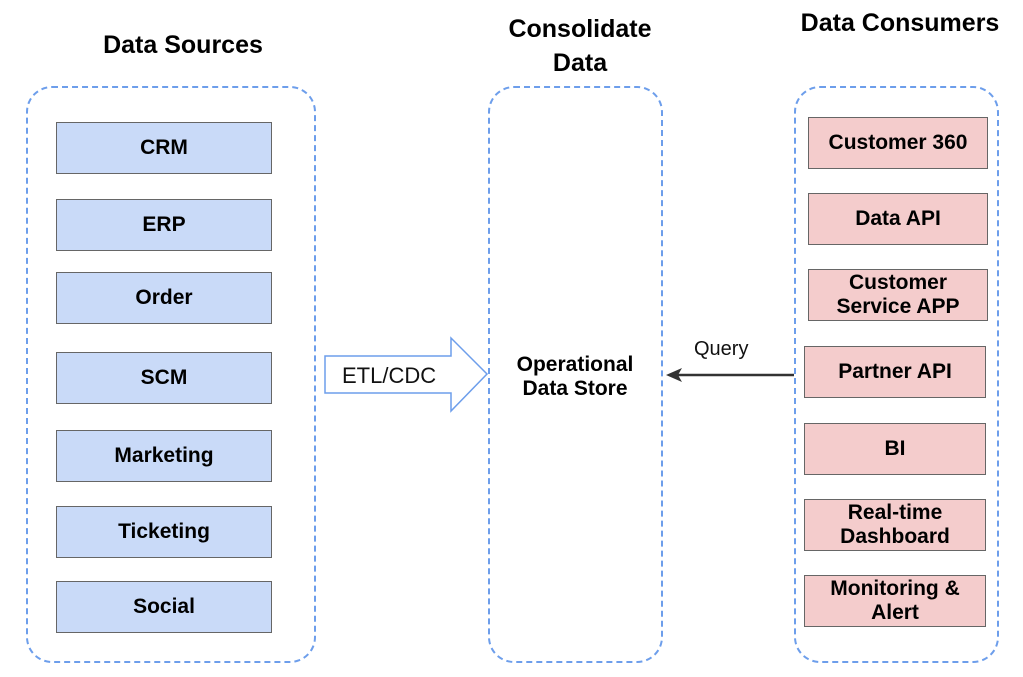  Describe the element at coordinates (721, 349) in the screenshot. I see `query-label: Query` at that location.